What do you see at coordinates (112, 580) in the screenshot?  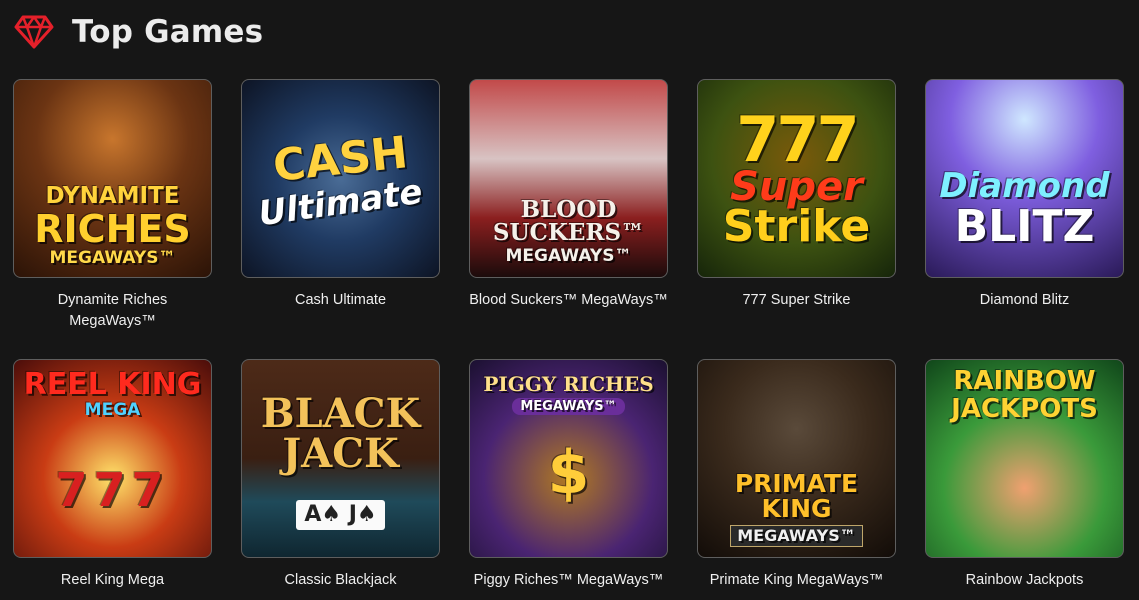 I see `game-title: Reel King Mega` at bounding box center [112, 580].